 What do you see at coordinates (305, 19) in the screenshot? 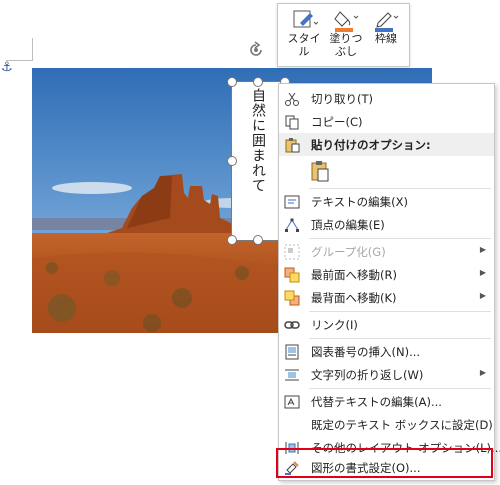
I see `shape-style-icon` at bounding box center [305, 19].